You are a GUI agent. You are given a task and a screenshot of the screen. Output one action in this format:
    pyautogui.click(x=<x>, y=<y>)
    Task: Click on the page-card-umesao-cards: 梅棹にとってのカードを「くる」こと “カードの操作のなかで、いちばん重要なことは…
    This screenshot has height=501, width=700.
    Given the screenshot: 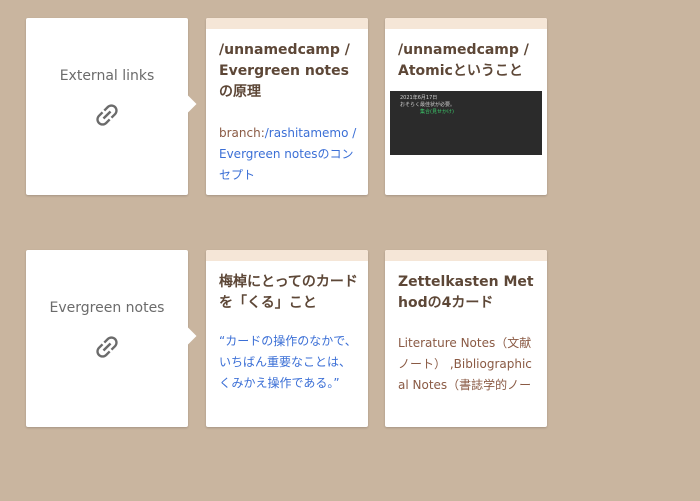 What is the action you would take?
    pyautogui.click(x=287, y=338)
    